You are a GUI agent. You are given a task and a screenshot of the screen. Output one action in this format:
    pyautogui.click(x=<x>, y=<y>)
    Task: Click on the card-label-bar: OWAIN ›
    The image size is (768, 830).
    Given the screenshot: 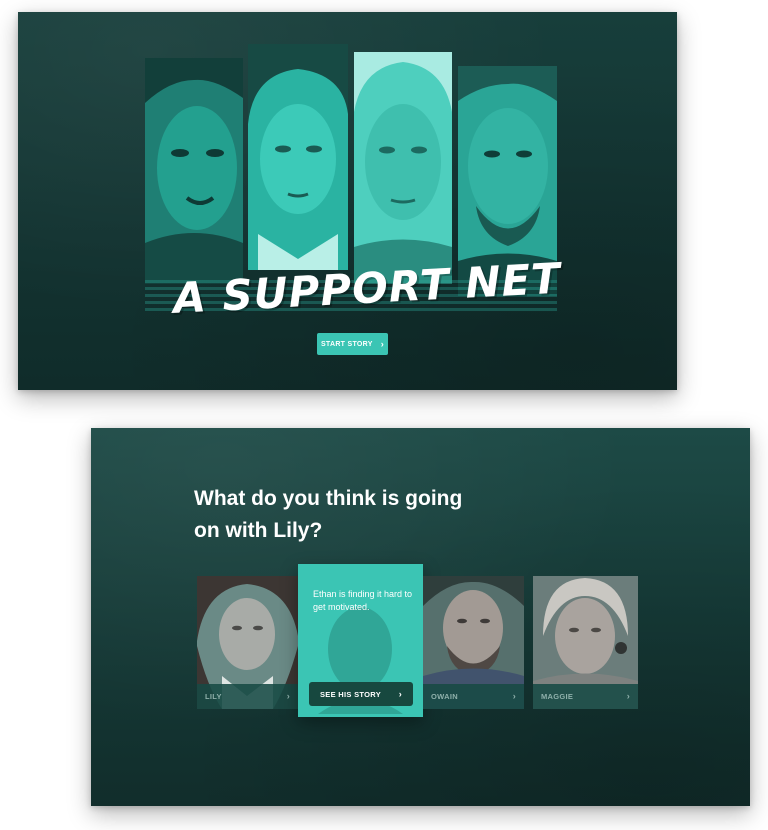 What is the action you would take?
    pyautogui.click(x=473, y=696)
    